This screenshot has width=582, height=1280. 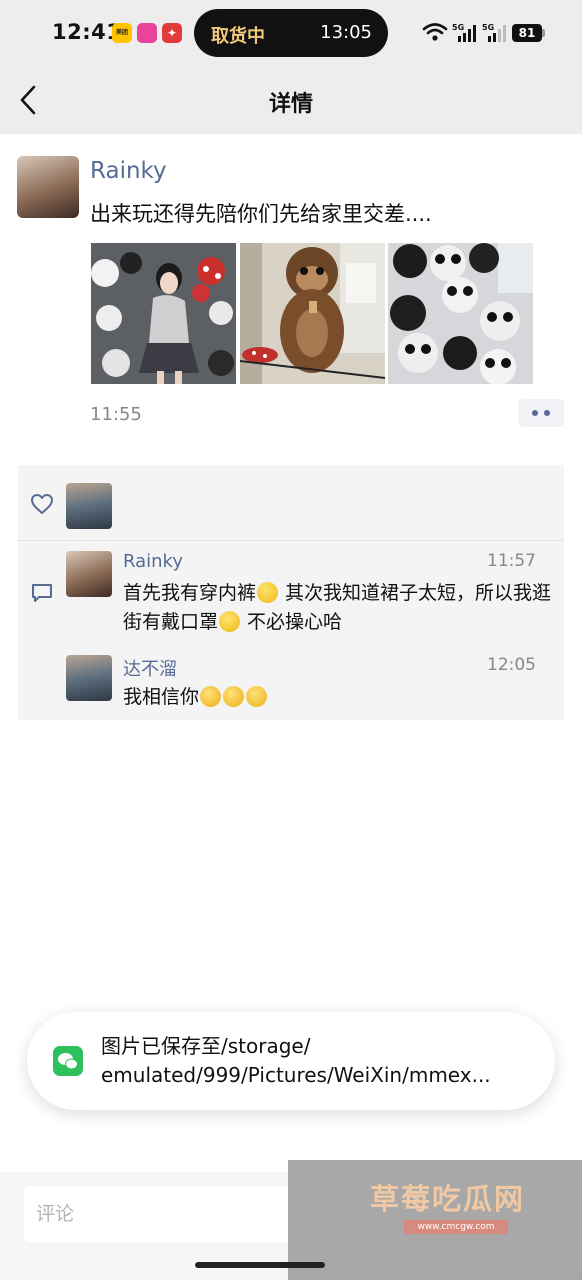 I want to click on post-author-avatar, so click(x=48, y=187).